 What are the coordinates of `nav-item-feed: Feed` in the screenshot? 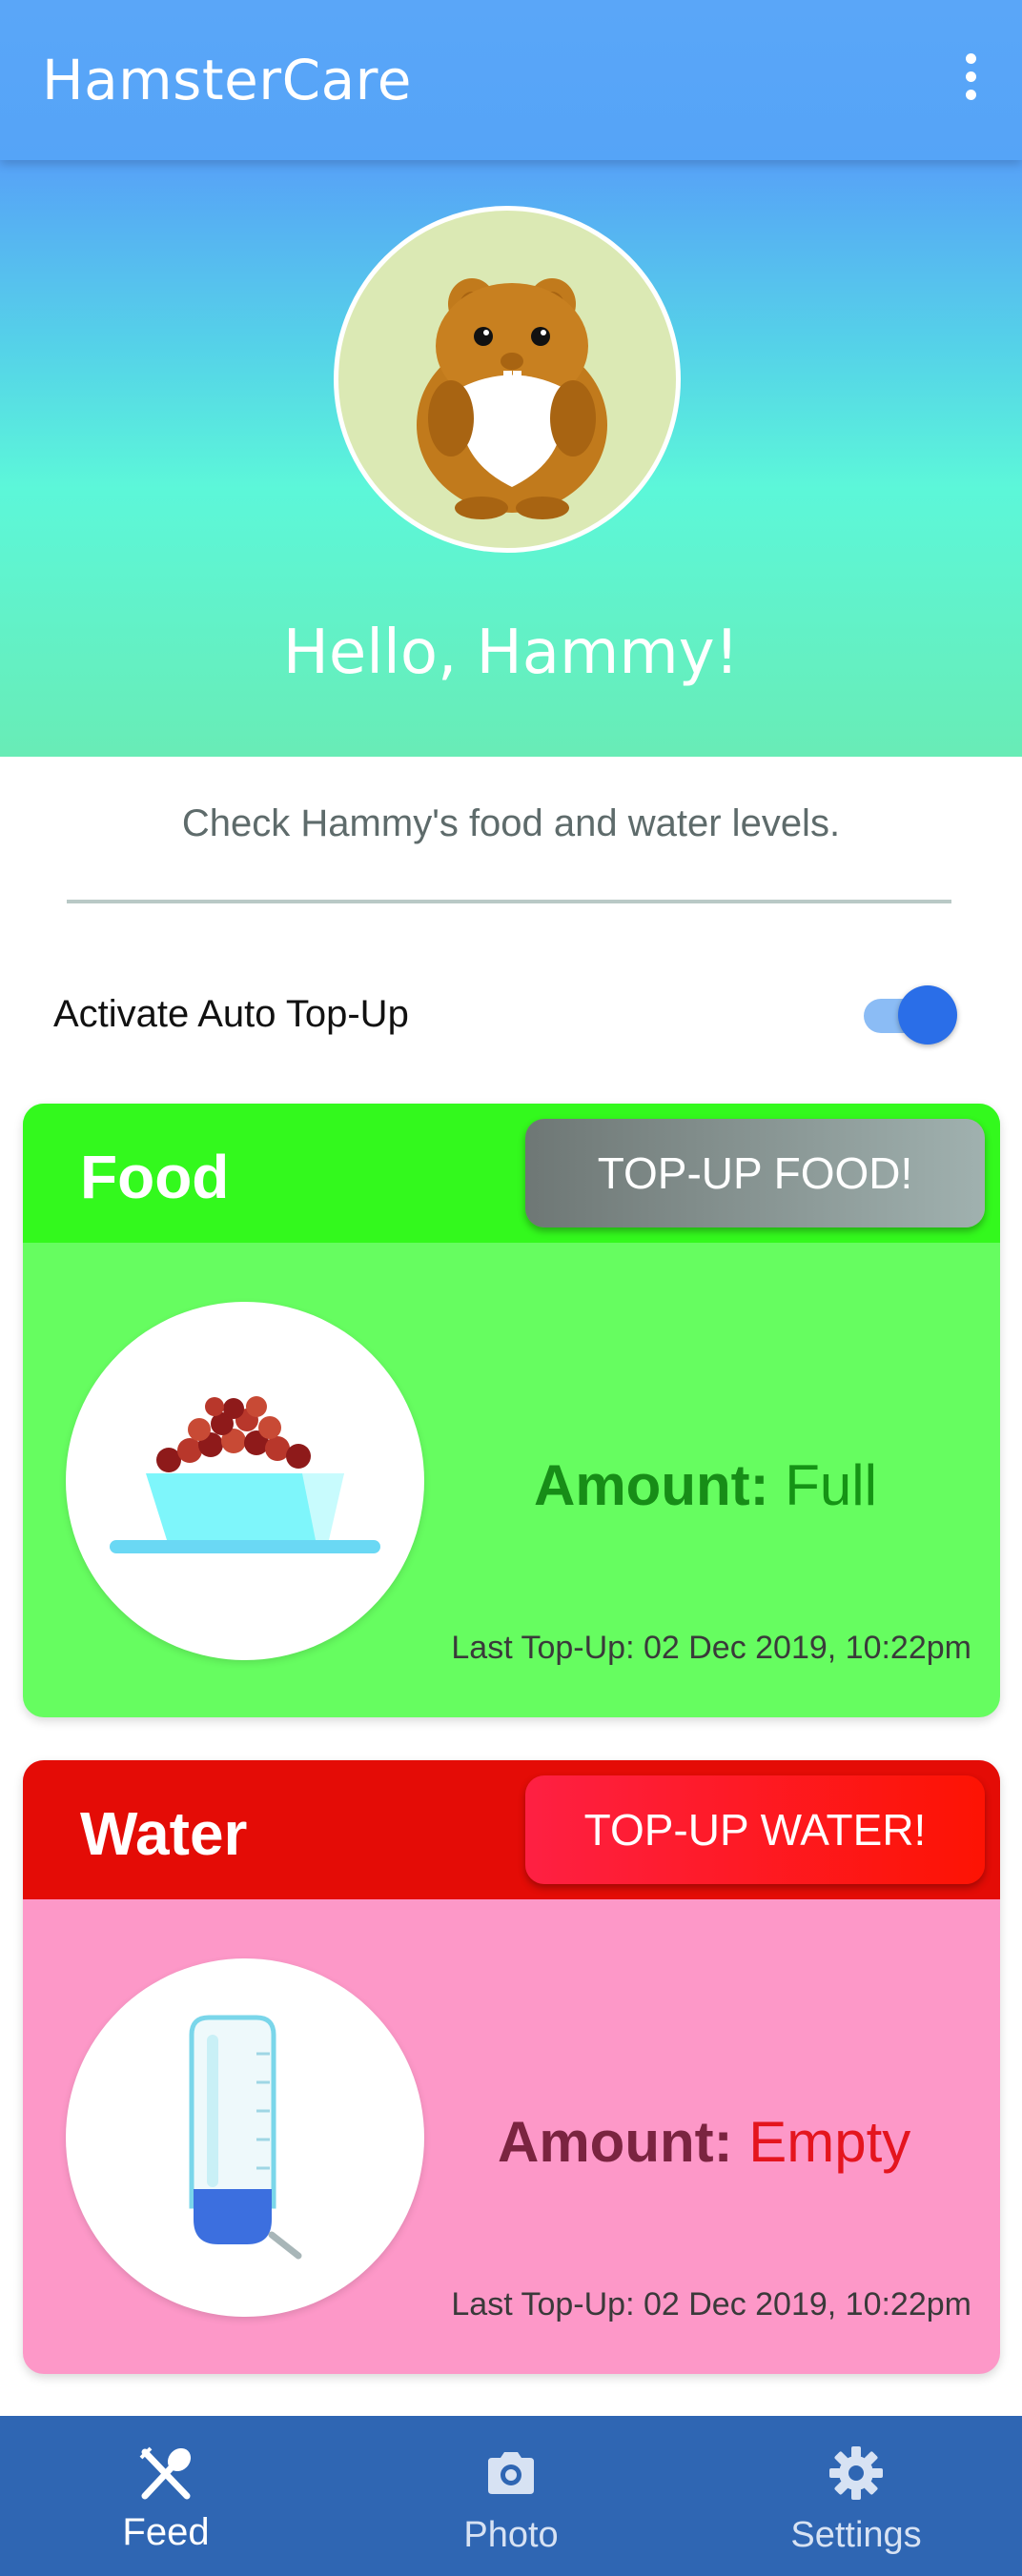 It's located at (166, 2496).